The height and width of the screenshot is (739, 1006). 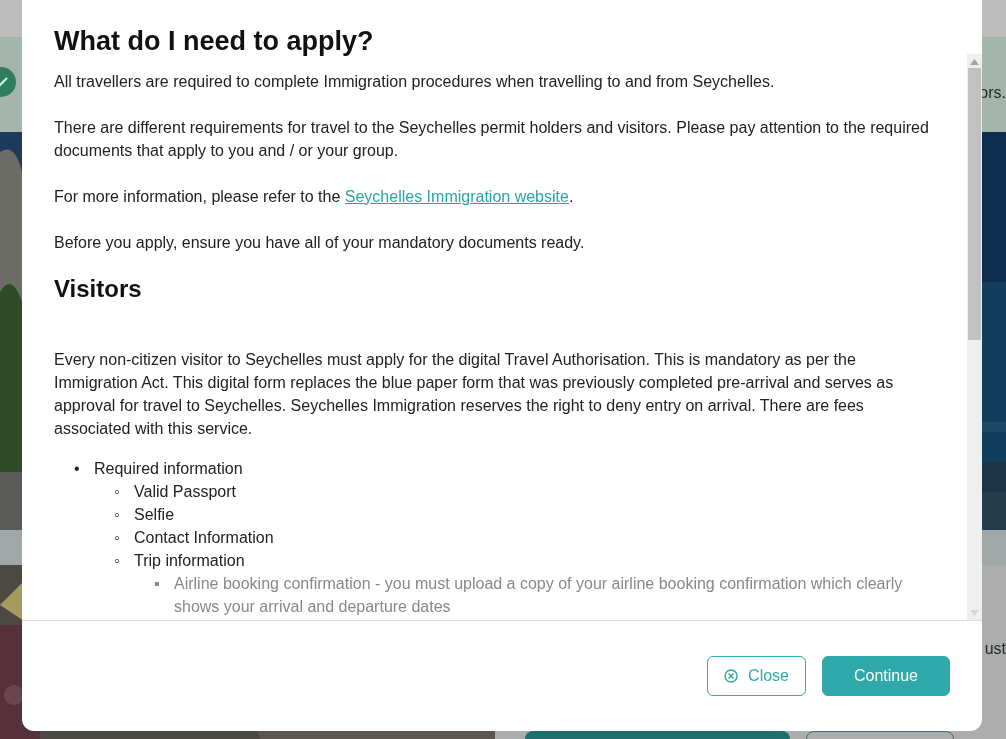 I want to click on paragraph: Before you apply, ensure you have all of your mandatory documents ready., so click(x=320, y=243).